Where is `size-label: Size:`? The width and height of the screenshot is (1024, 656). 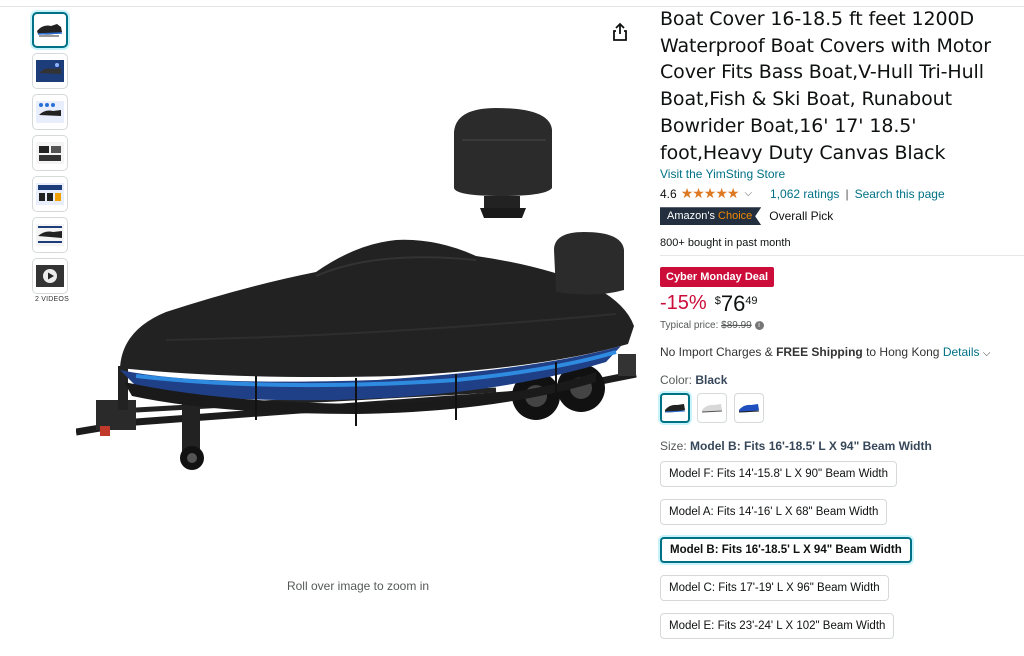
size-label: Size: is located at coordinates (673, 446).